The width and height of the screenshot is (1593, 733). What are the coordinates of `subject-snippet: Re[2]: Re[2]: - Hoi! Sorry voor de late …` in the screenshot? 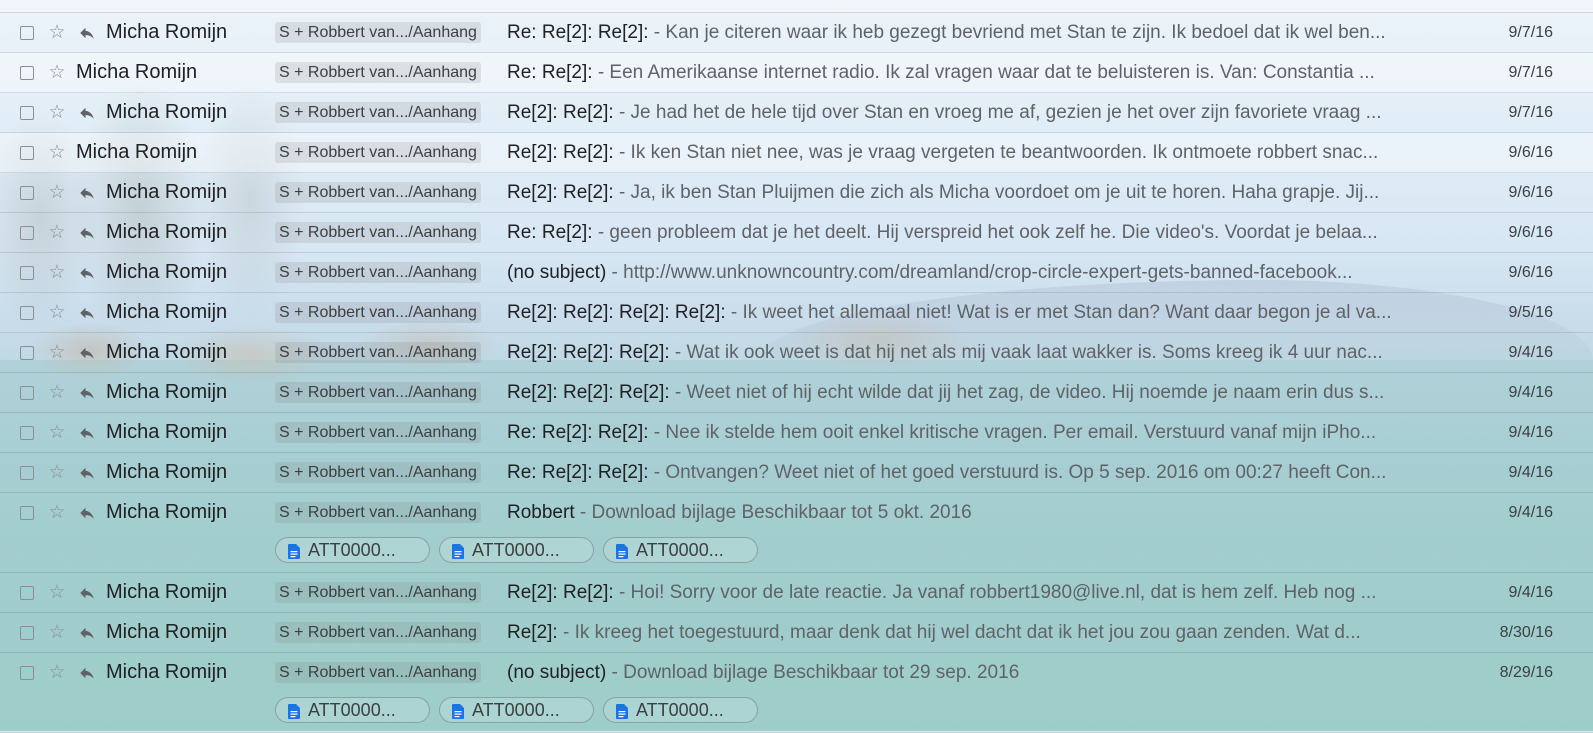 It's located at (982, 593).